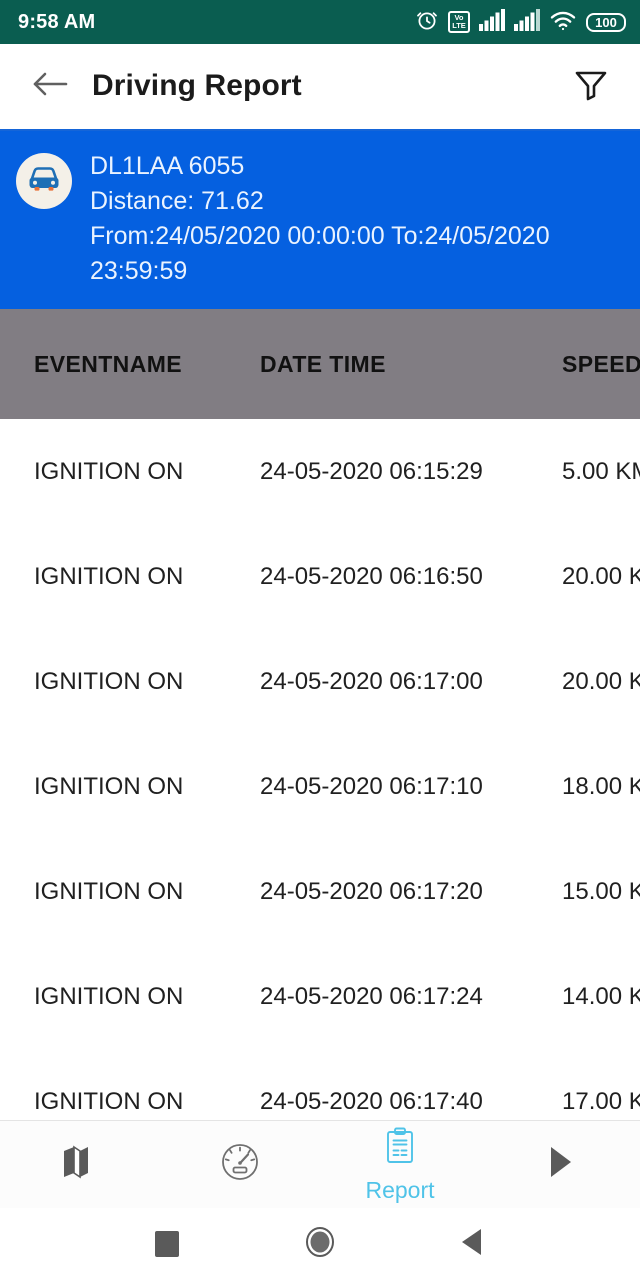  I want to click on circle-home-icon, so click(320, 1244).